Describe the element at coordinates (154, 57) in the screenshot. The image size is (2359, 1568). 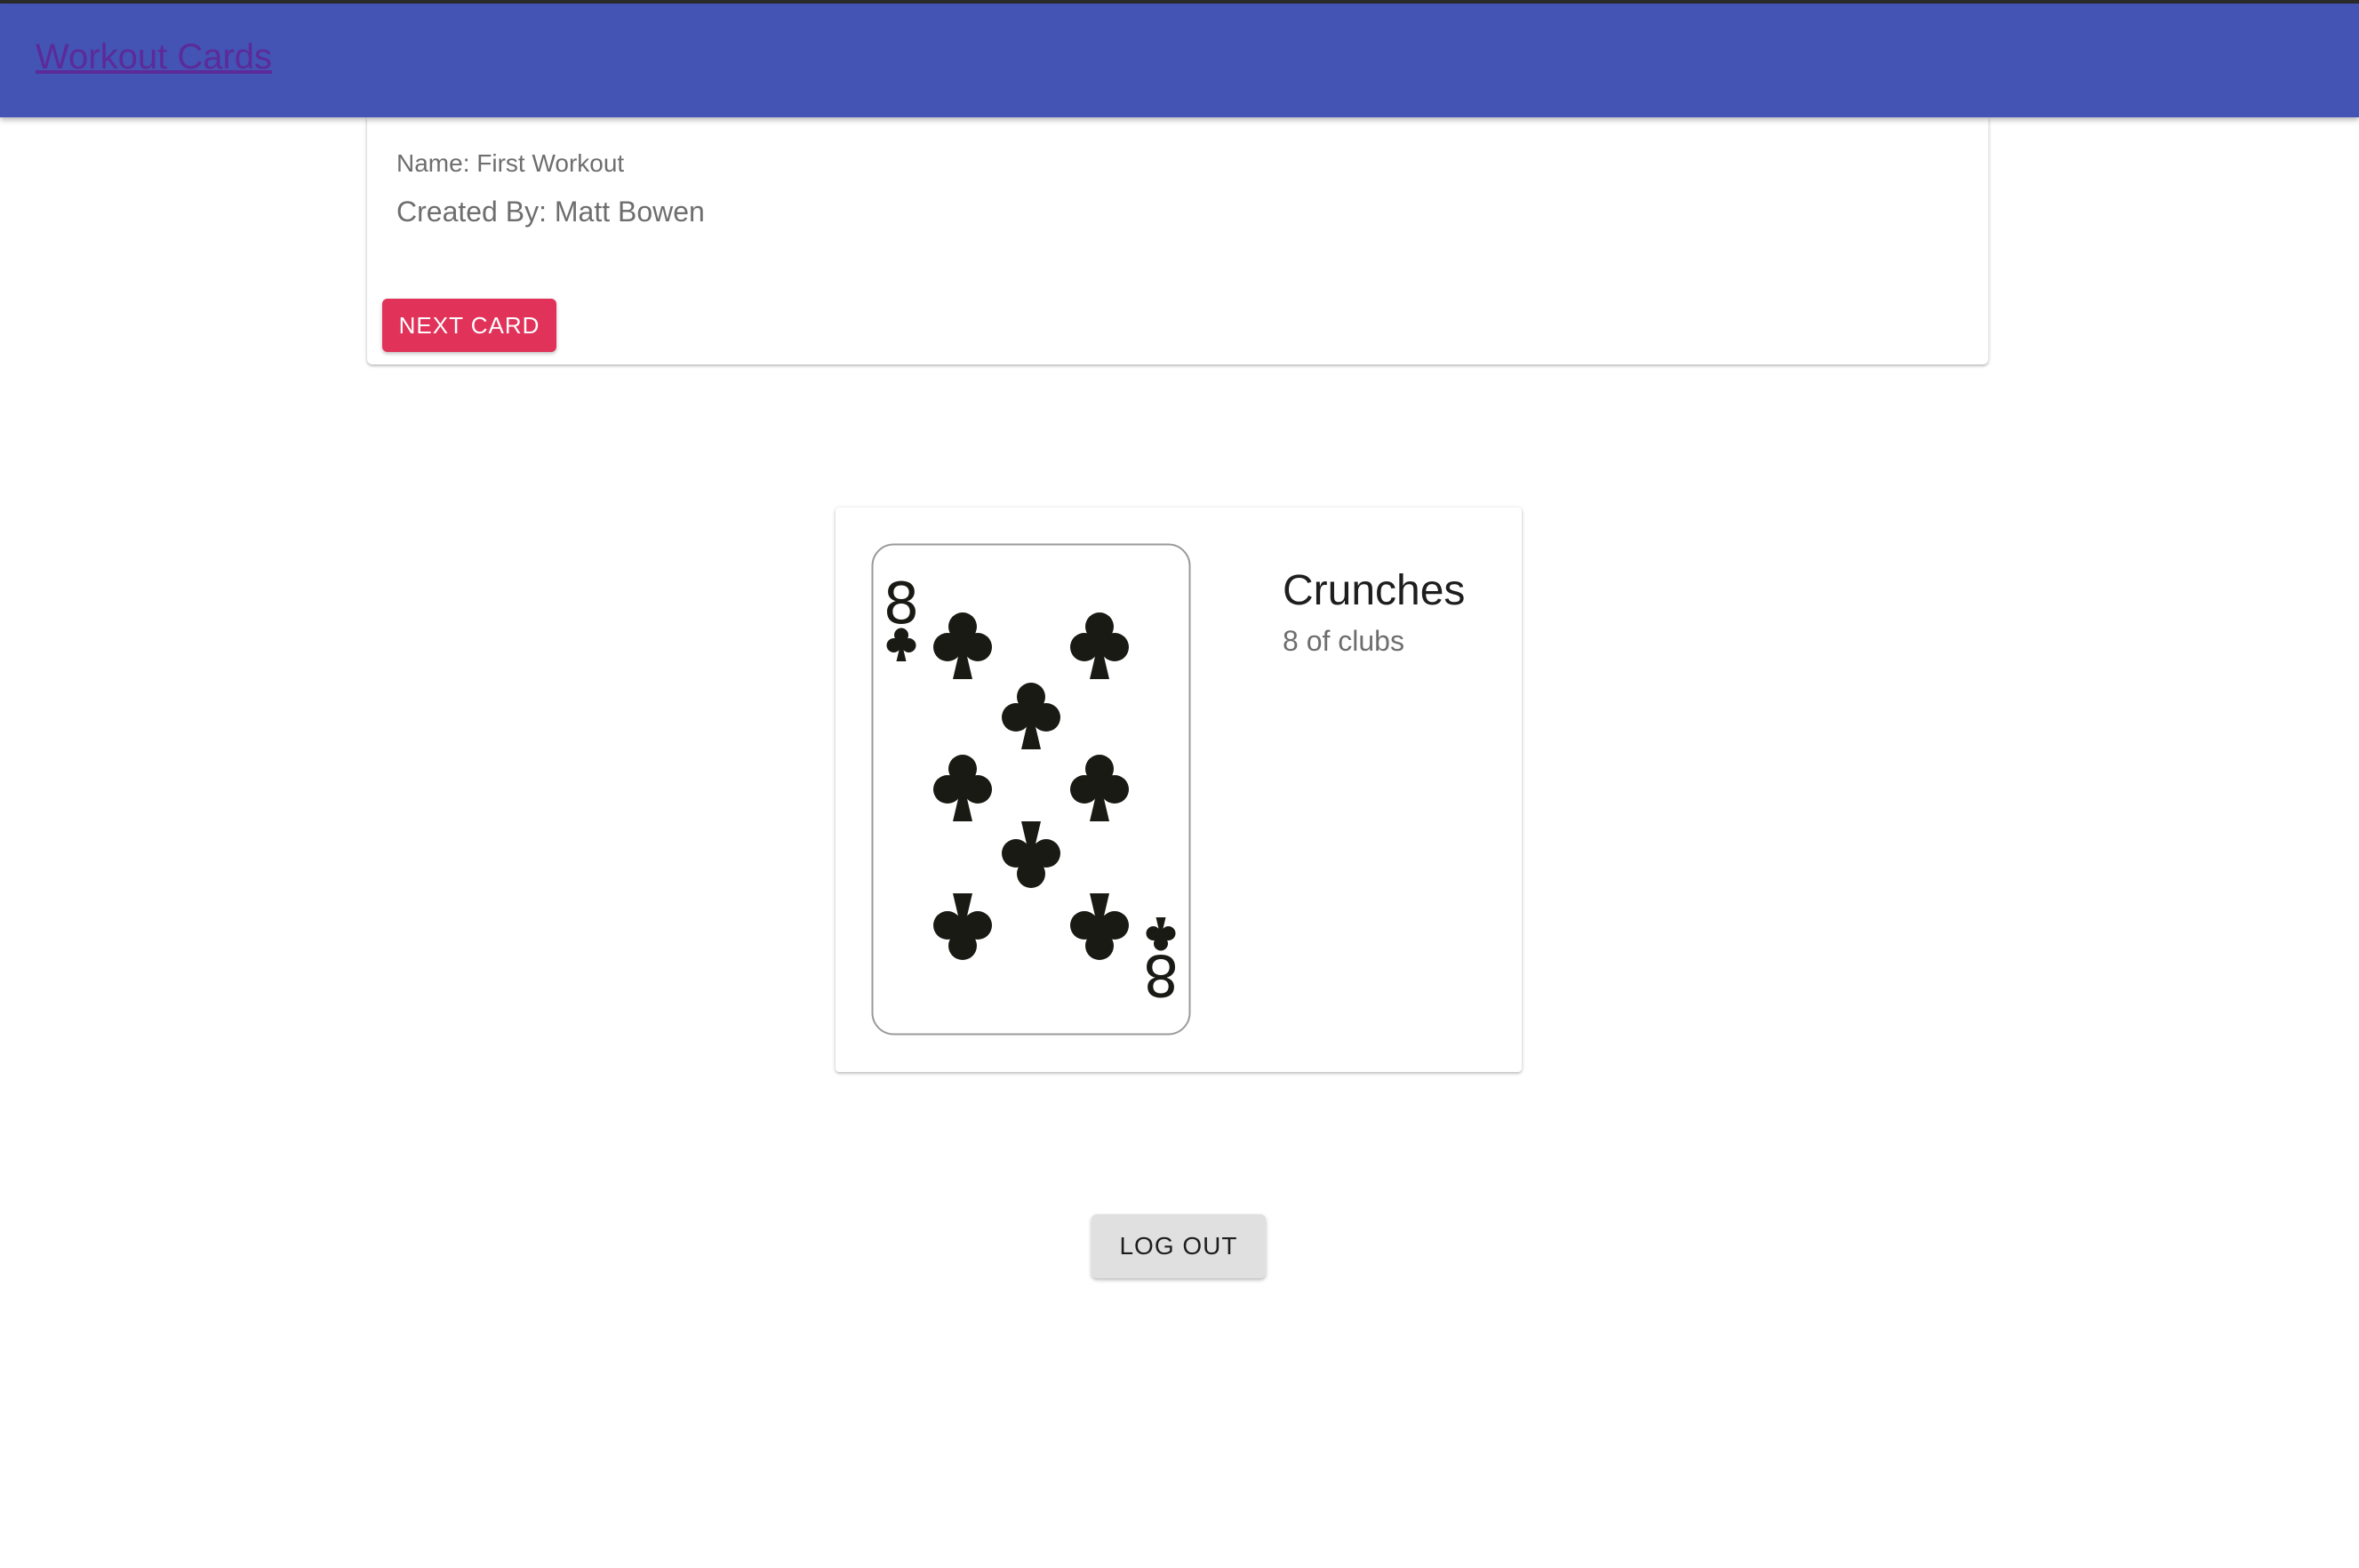
I see `app-title-link: Workout Cards` at that location.